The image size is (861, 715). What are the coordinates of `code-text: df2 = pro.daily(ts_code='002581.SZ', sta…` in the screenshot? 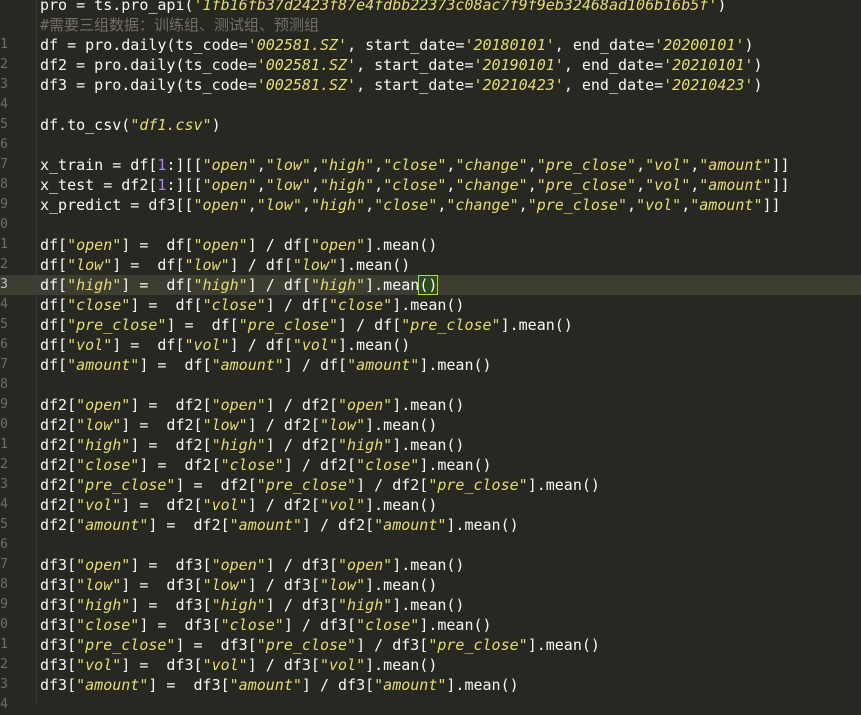 It's located at (401, 65).